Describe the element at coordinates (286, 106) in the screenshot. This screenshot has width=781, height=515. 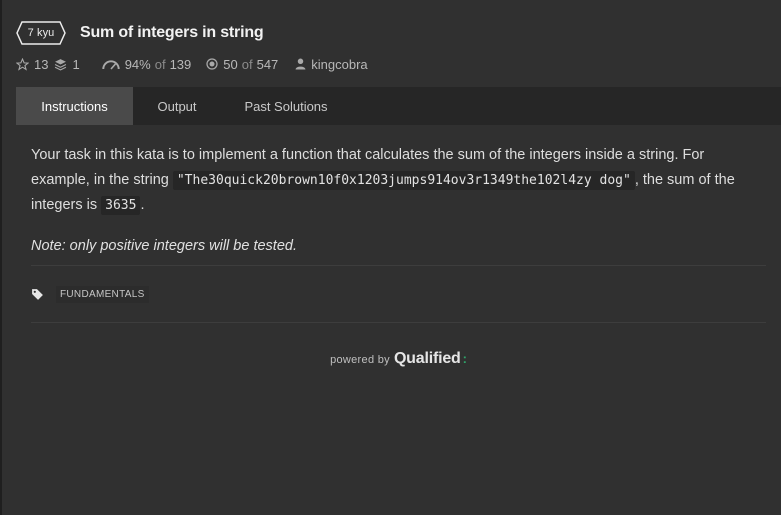
I see `tab-past-solutions: Past Solutions` at that location.